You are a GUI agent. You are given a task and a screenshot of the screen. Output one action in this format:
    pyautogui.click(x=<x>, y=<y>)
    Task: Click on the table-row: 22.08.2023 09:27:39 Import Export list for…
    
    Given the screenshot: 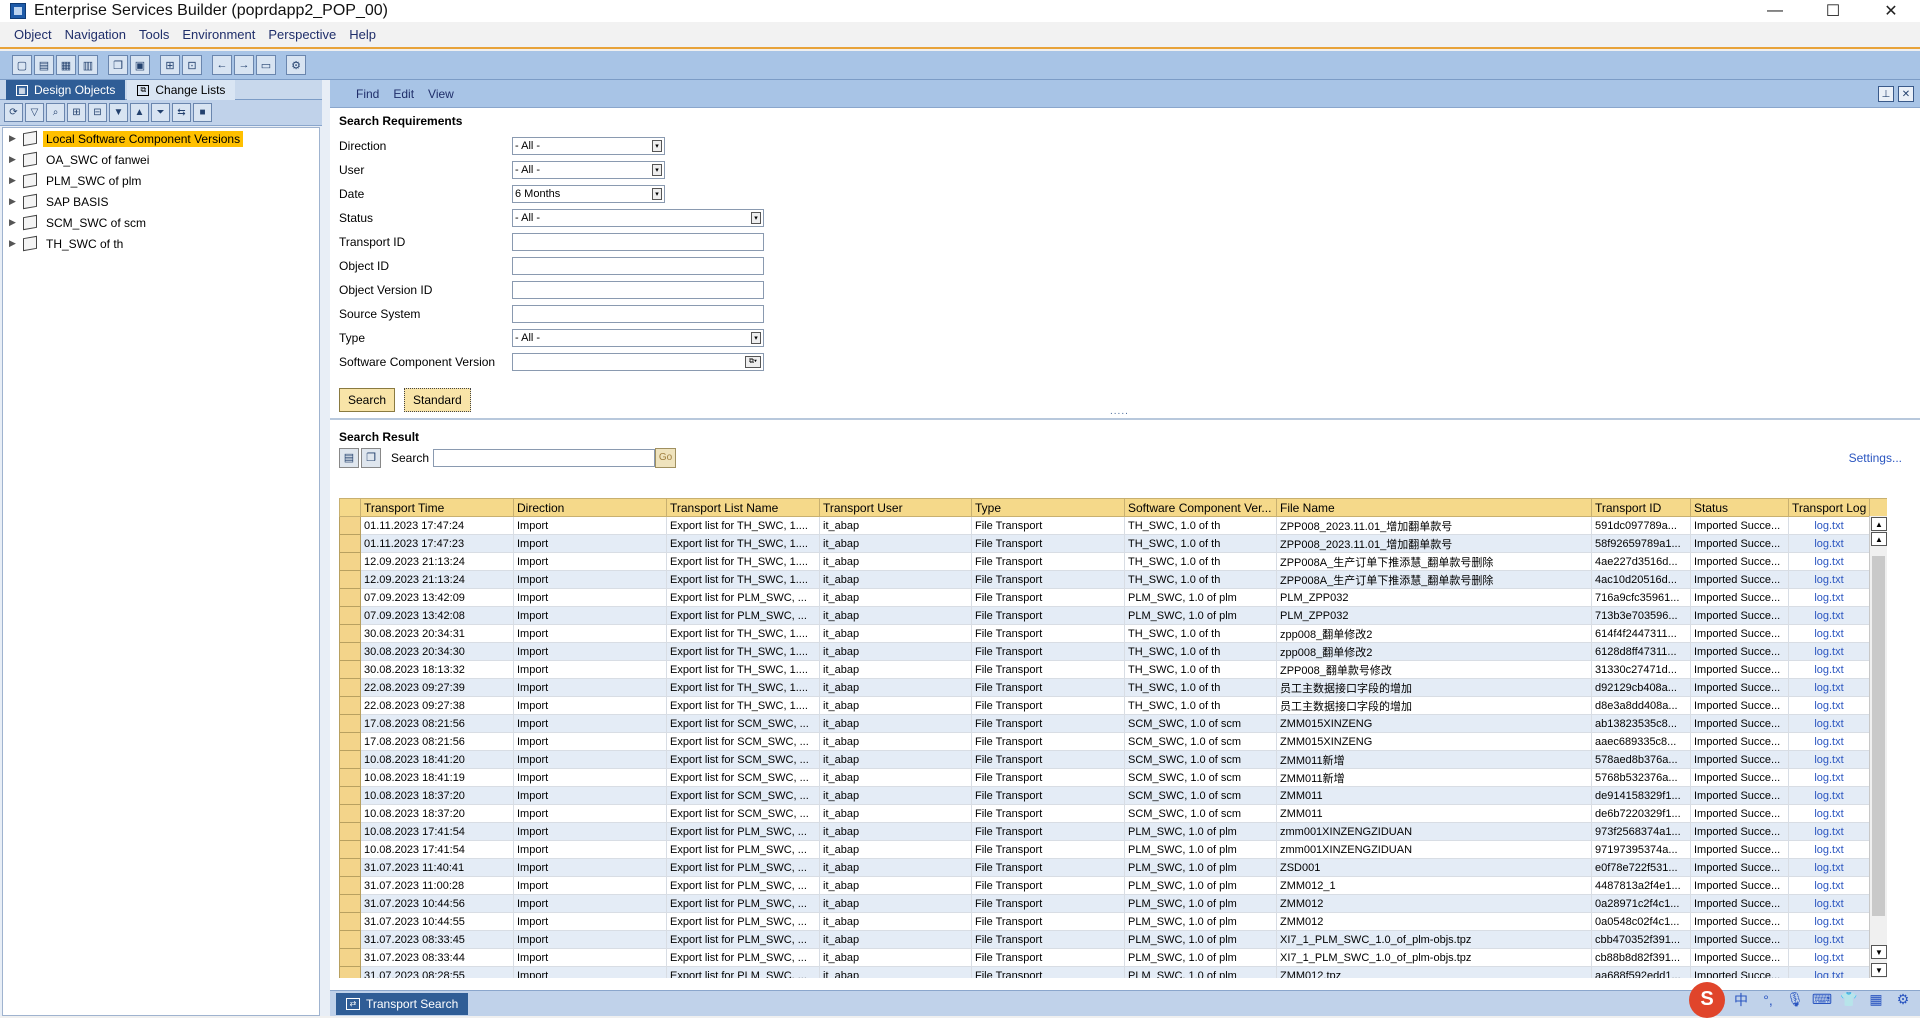 What is the action you would take?
    pyautogui.click(x=1113, y=687)
    